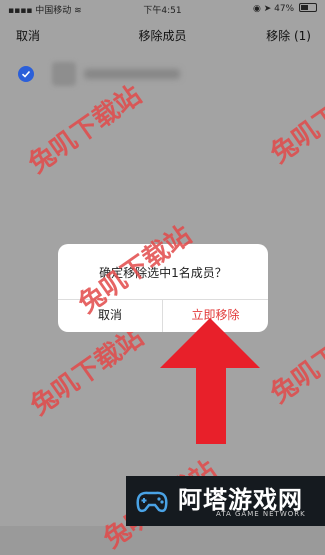 The height and width of the screenshot is (555, 325). What do you see at coordinates (288, 35) in the screenshot?
I see `remove-button: 移除 (1)` at bounding box center [288, 35].